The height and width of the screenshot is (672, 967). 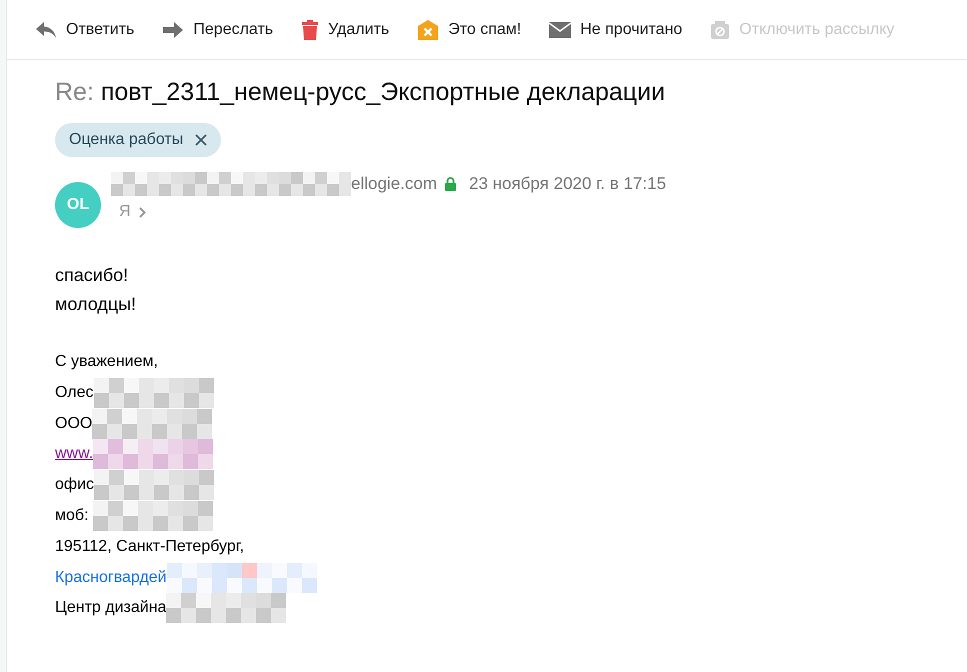 I want to click on chevron-right-icon, so click(x=142, y=212).